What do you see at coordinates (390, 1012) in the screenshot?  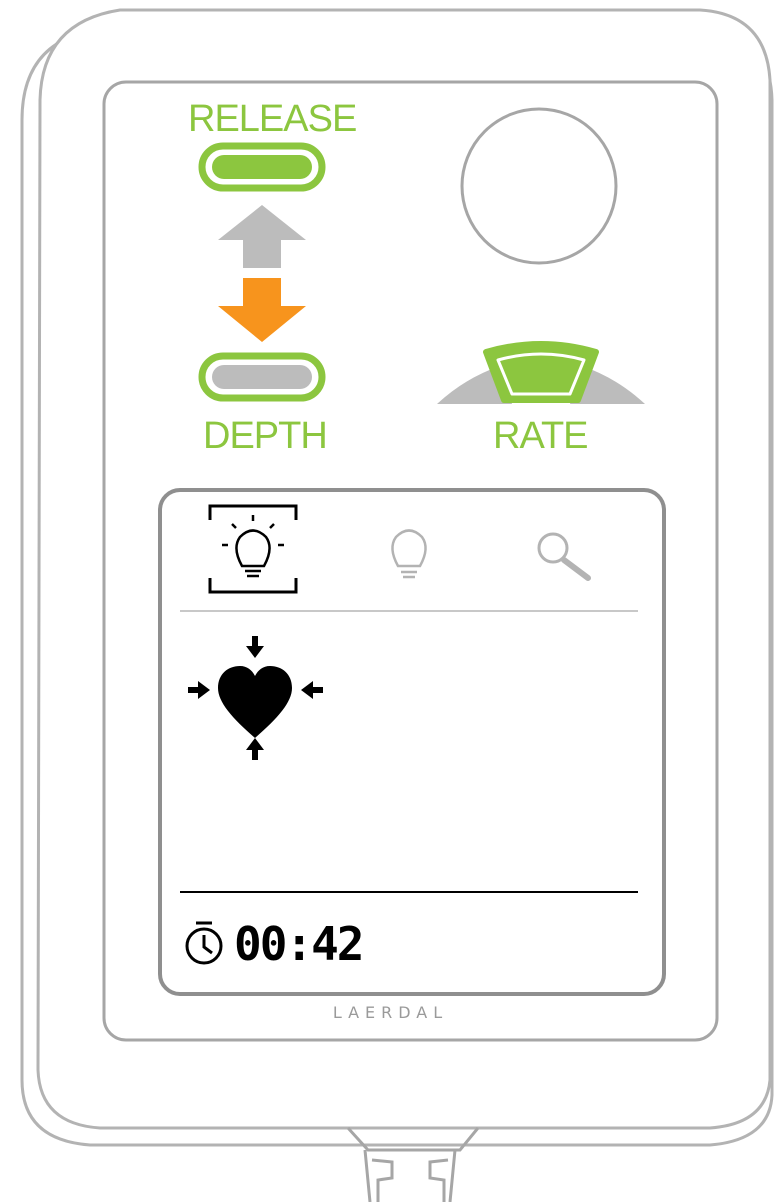 I see `brand-label: LAERDAL` at bounding box center [390, 1012].